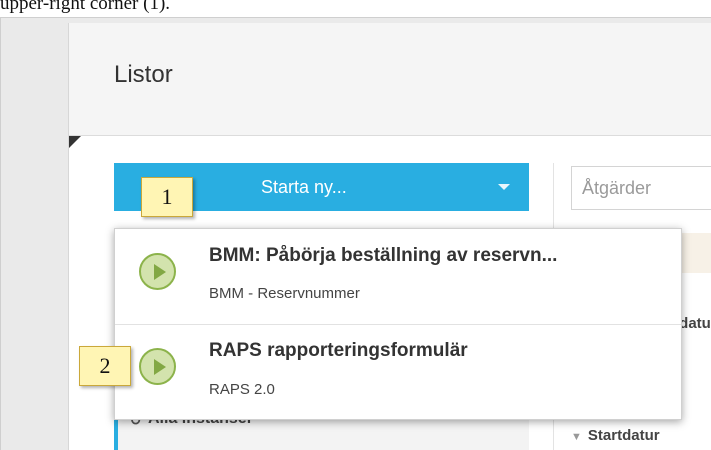 This screenshot has width=711, height=450. I want to click on menu-item-subtitle: BMM - Reservnummer, so click(284, 293).